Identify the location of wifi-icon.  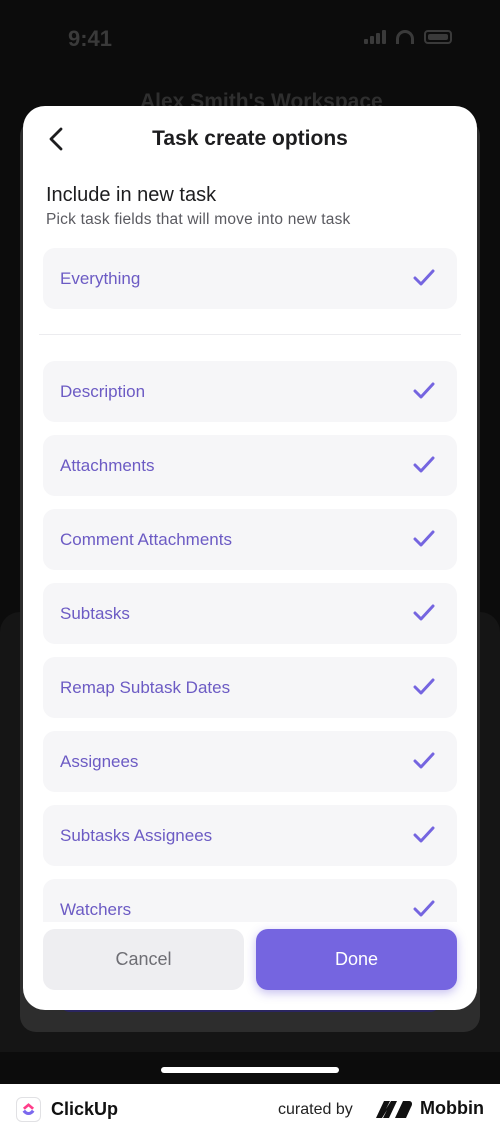
(405, 37).